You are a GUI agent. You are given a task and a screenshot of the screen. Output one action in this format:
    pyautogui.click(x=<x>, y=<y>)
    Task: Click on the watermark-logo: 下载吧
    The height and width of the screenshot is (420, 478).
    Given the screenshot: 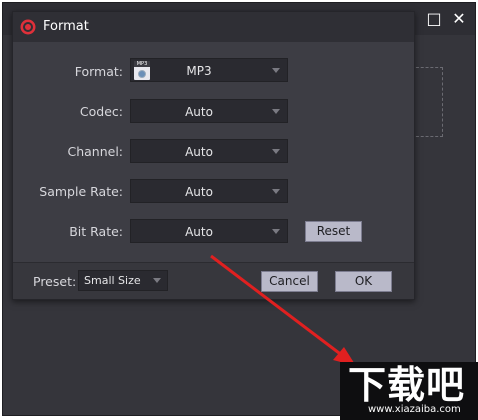 What is the action you would take?
    pyautogui.click(x=407, y=385)
    